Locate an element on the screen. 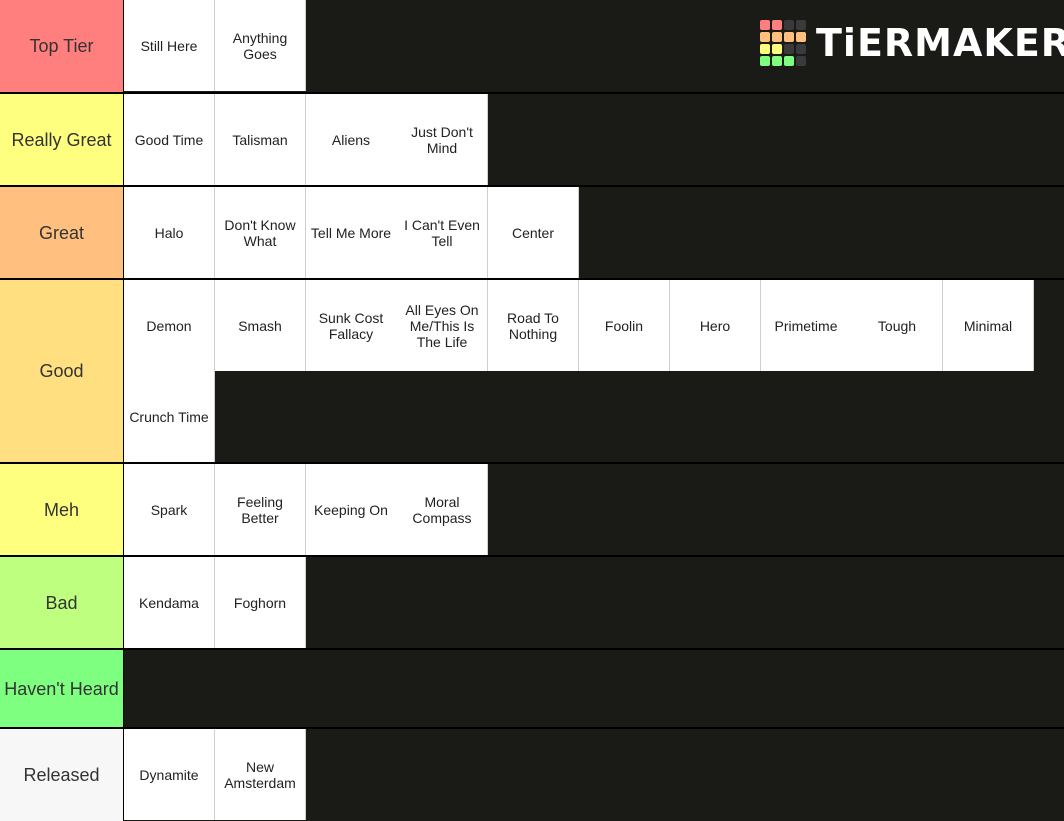 The height and width of the screenshot is (821, 1064). tier-item: Primetime is located at coordinates (806, 325).